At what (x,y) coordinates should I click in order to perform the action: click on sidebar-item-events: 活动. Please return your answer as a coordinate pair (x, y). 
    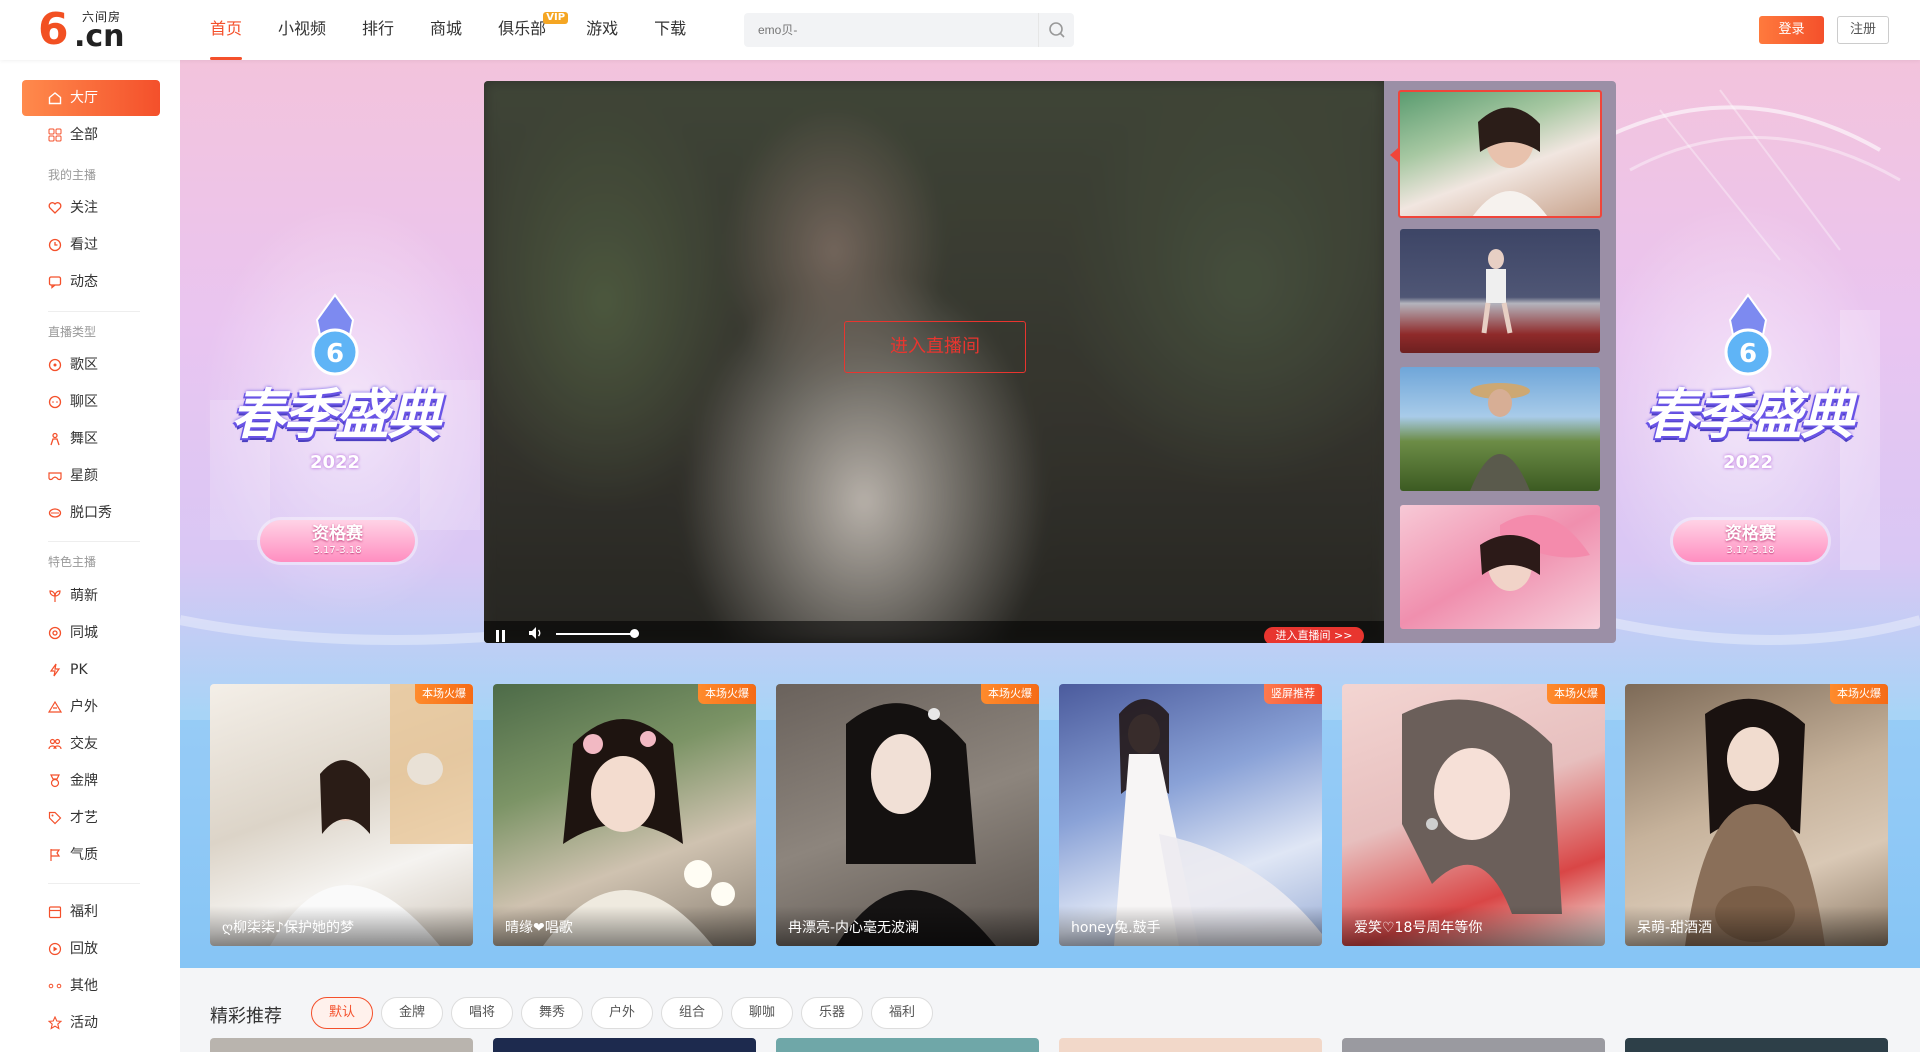
    Looking at the image, I should click on (91, 1023).